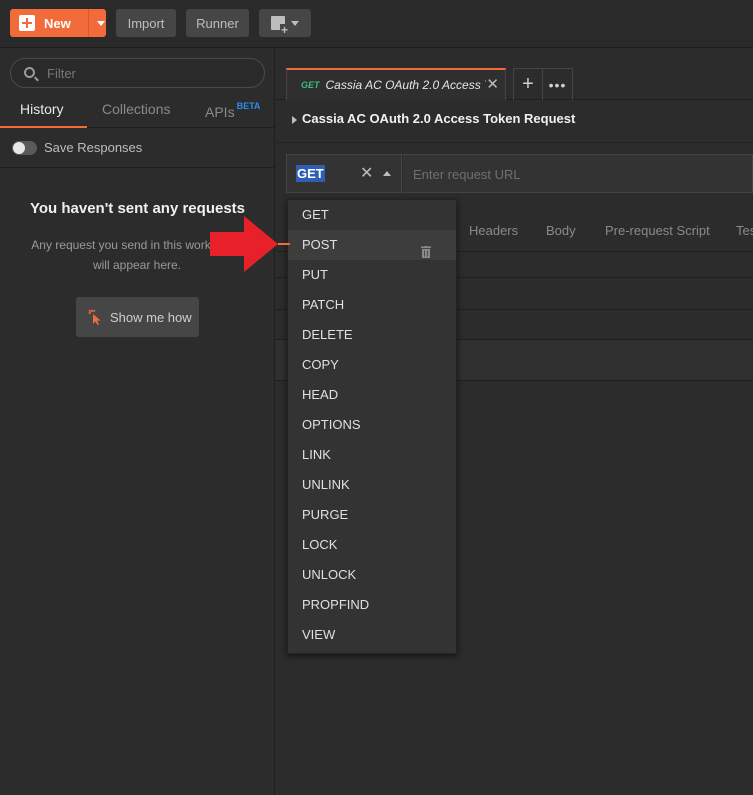 Image resolution: width=753 pixels, height=795 pixels. Describe the element at coordinates (24, 147) in the screenshot. I see `save-responses-toggle` at that location.